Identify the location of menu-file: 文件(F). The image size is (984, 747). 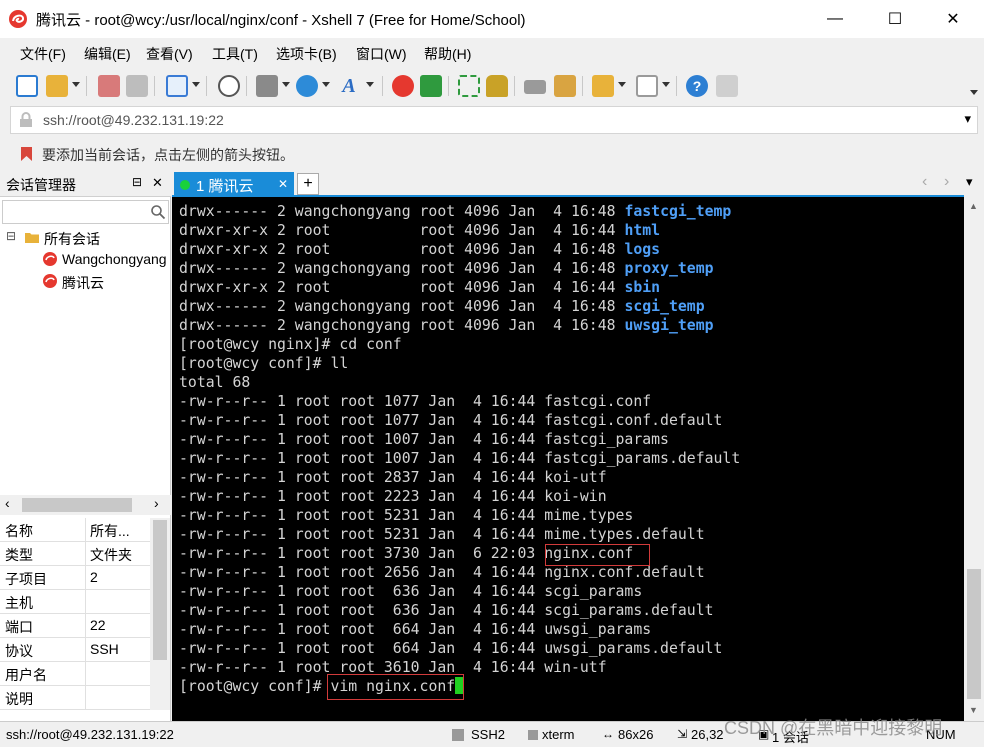
(43, 54).